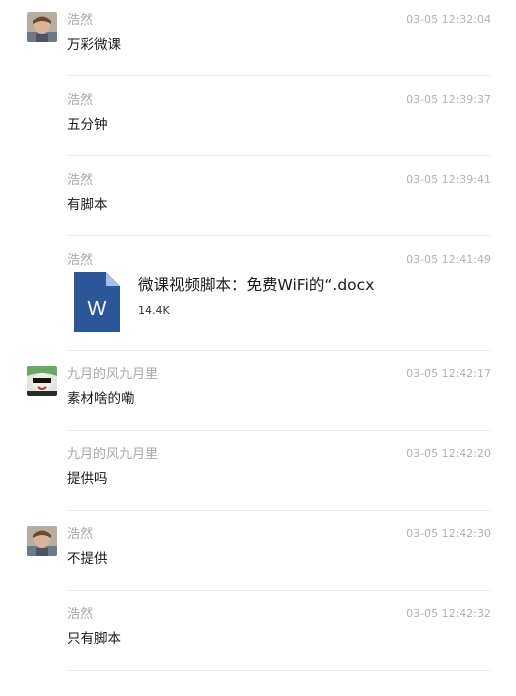  What do you see at coordinates (448, 99) in the screenshot?
I see `message-time: 03-05 12:39:37` at bounding box center [448, 99].